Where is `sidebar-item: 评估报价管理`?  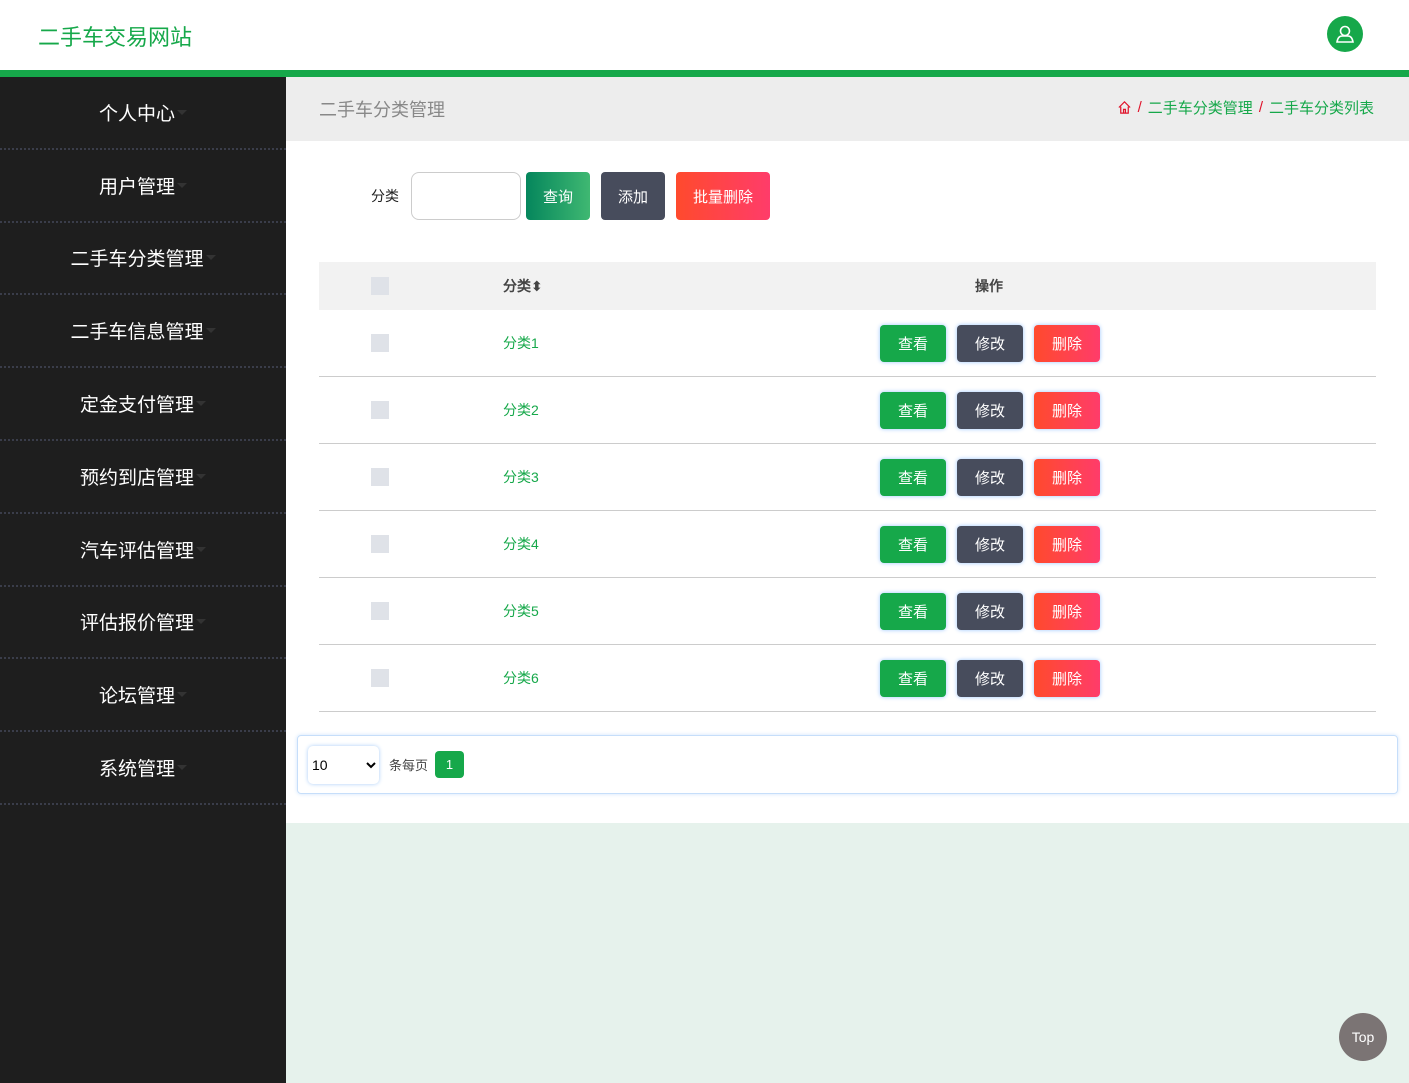
sidebar-item: 评估报价管理 is located at coordinates (143, 623).